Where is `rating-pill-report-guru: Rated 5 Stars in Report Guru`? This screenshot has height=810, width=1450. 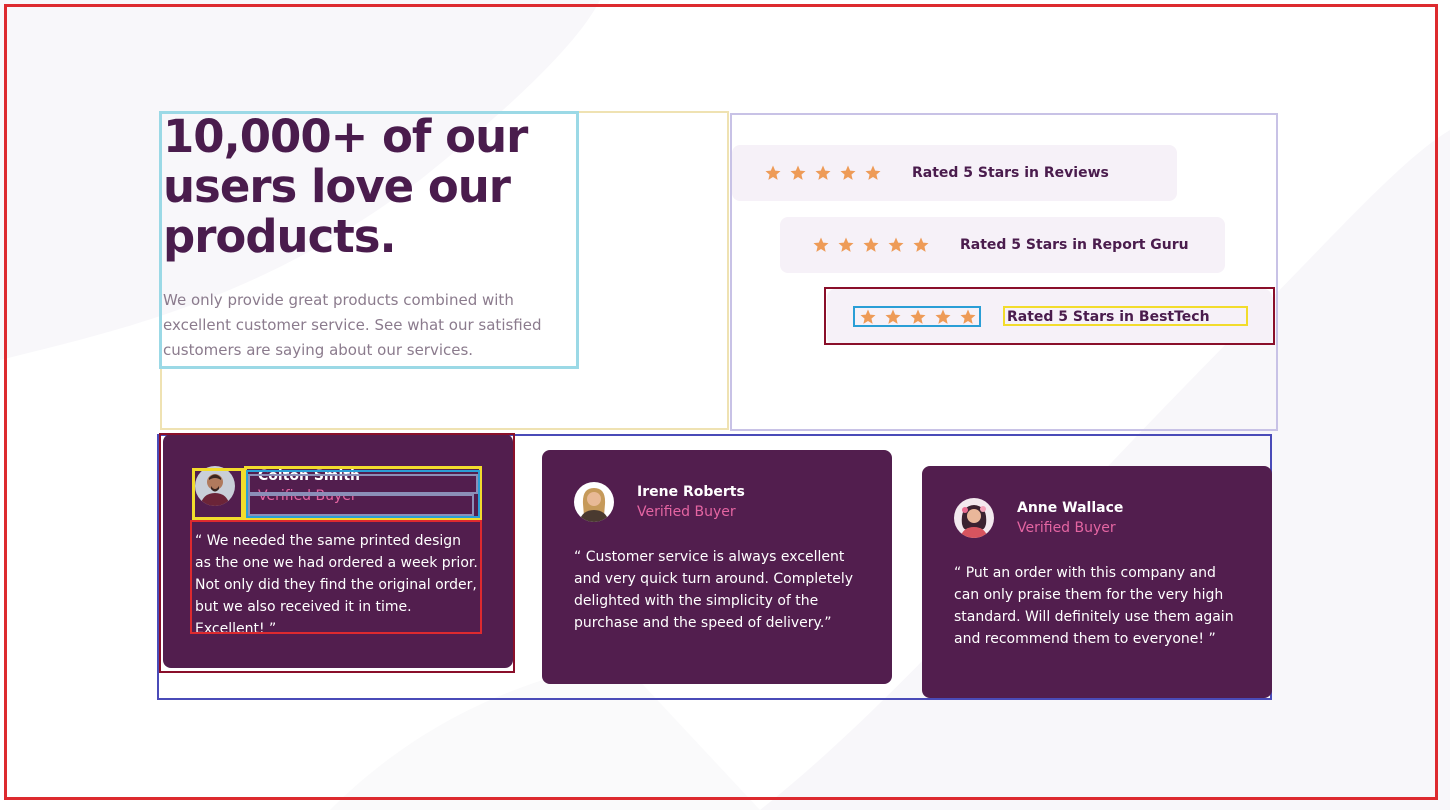 rating-pill-report-guru: Rated 5 Stars in Report Guru is located at coordinates (1002, 245).